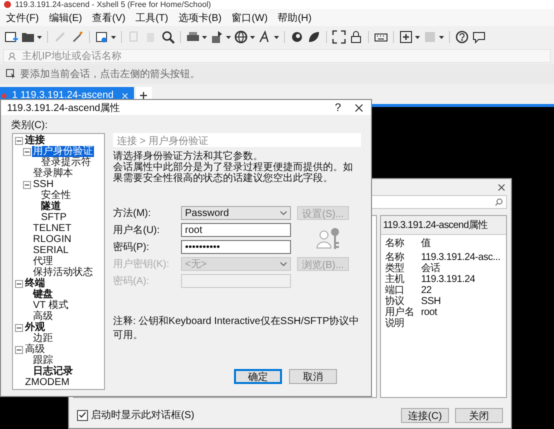  I want to click on tree-item: 隧道, so click(51, 206).